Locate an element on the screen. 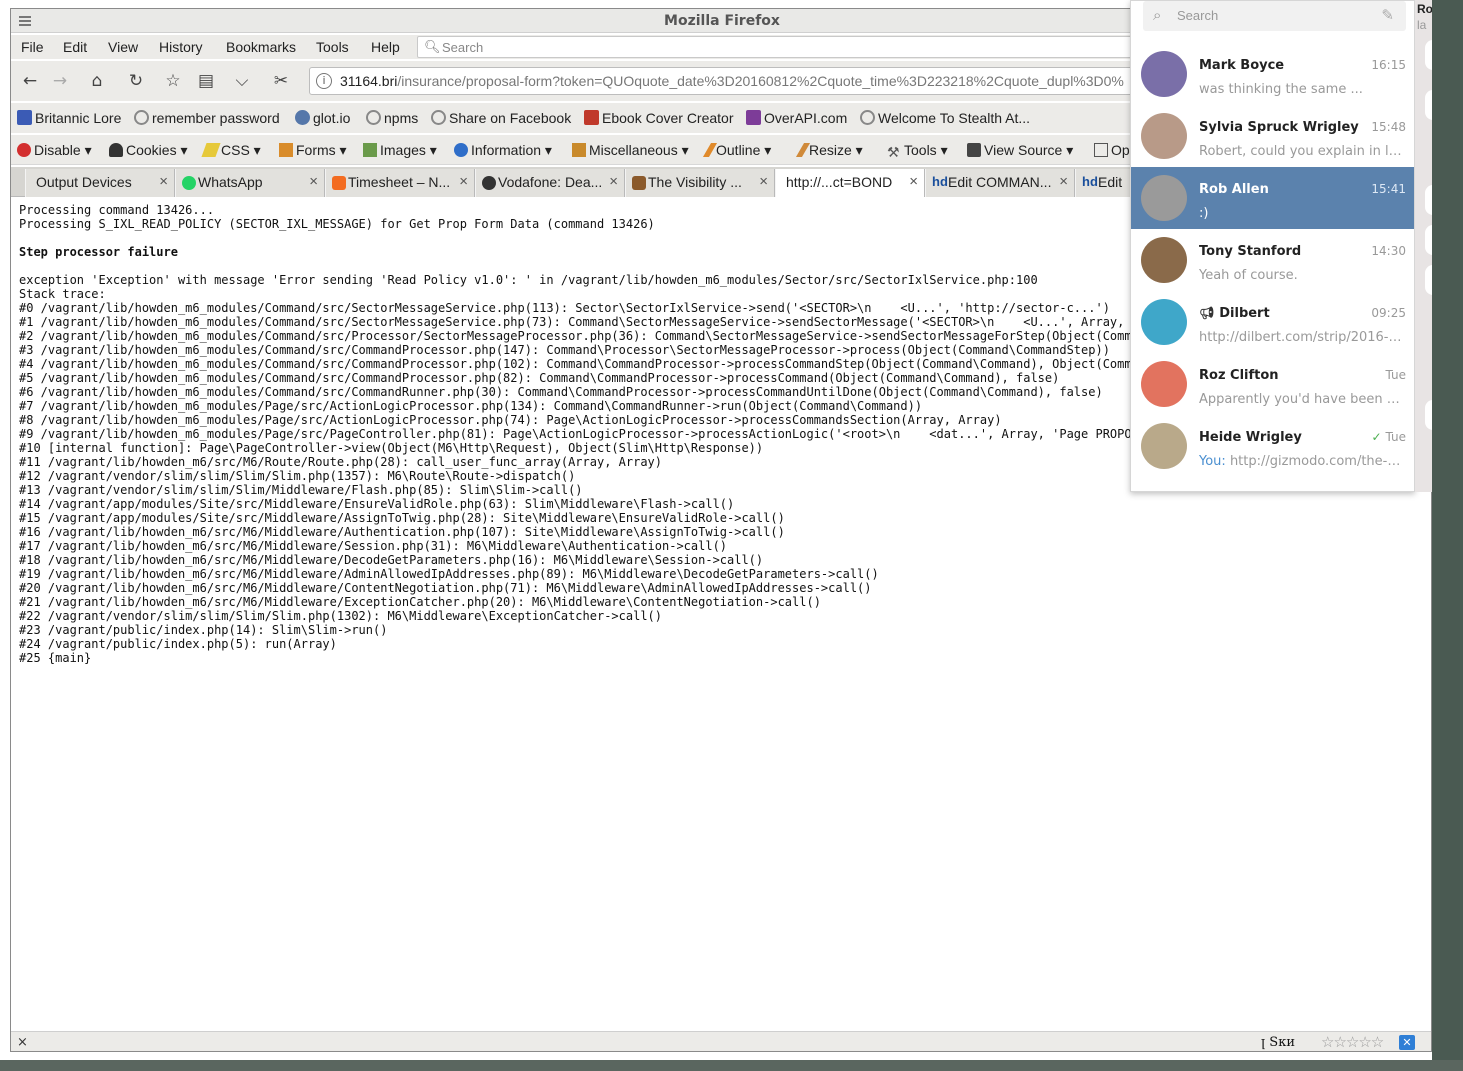 This screenshot has height=1071, width=1463. chat-time: 14:30 is located at coordinates (1388, 251).